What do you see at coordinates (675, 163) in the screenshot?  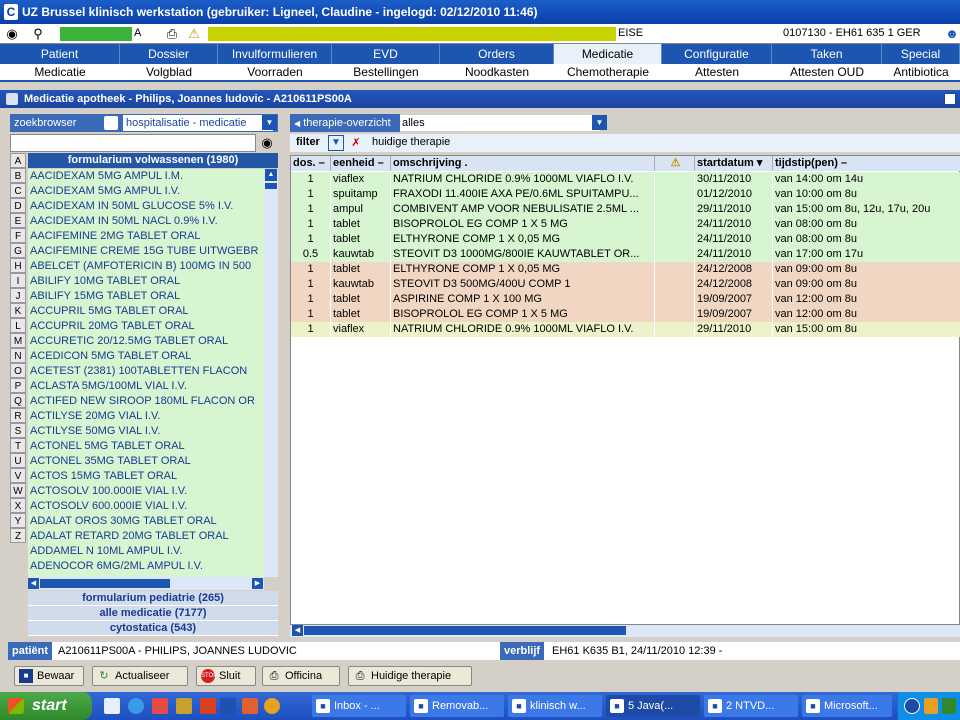 I see `col-header-warning: ⚠` at bounding box center [675, 163].